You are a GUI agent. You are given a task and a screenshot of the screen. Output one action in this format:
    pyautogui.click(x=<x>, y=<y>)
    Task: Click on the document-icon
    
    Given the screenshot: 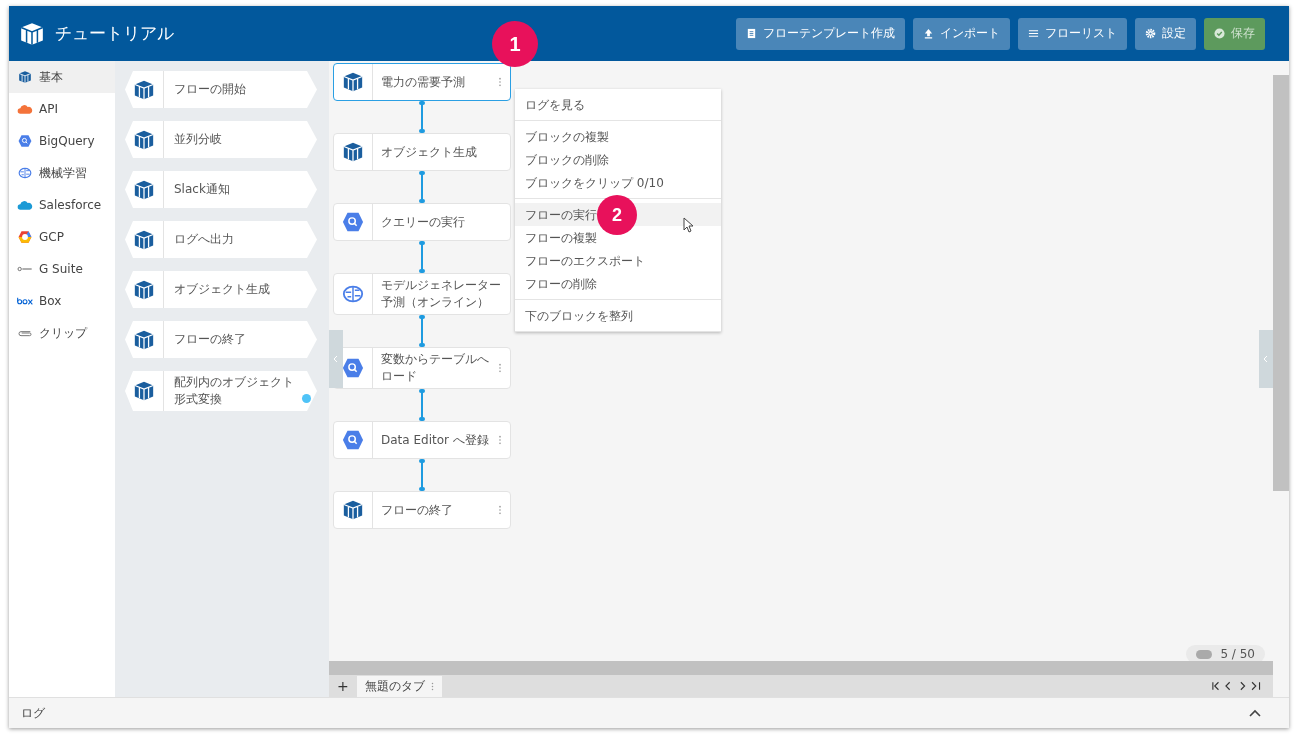 What is the action you would take?
    pyautogui.click(x=751, y=33)
    